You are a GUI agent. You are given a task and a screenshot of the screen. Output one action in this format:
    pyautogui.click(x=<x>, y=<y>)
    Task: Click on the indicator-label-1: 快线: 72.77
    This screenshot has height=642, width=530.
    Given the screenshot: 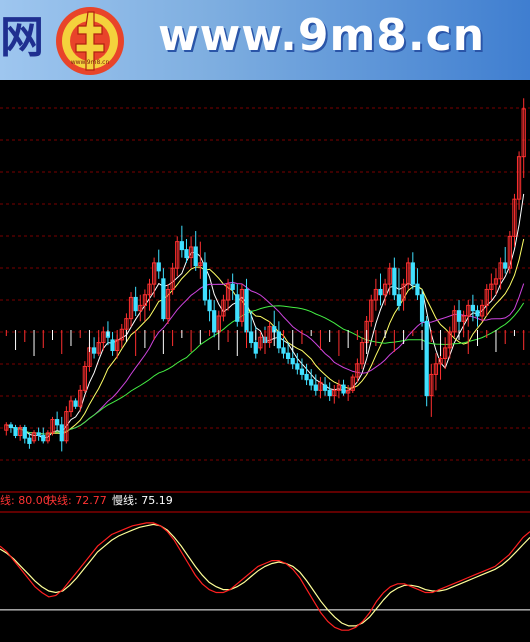 What is the action you would take?
    pyautogui.click(x=76, y=500)
    